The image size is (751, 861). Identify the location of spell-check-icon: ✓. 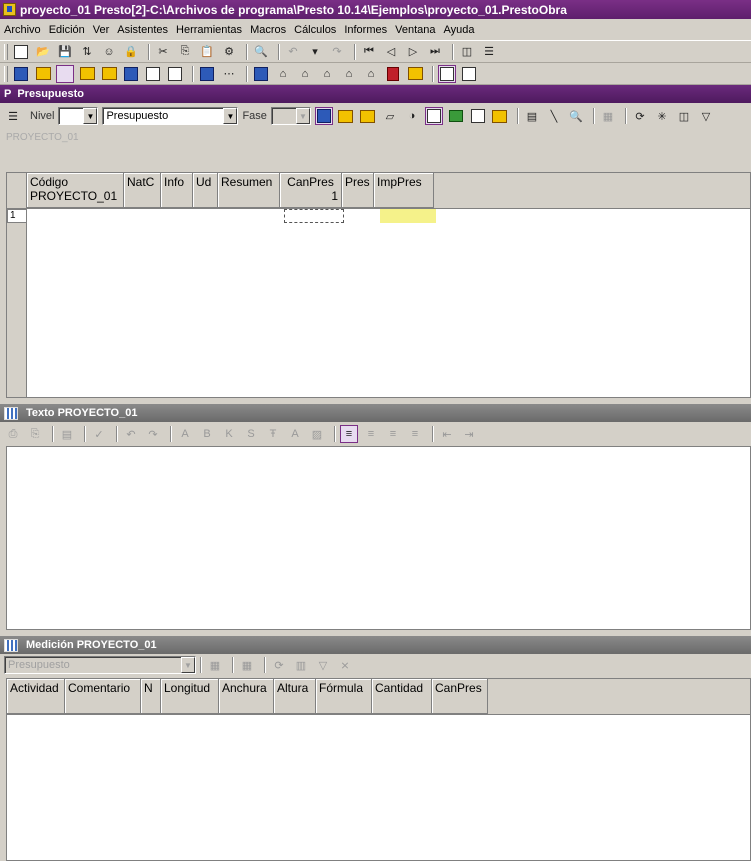
(99, 434).